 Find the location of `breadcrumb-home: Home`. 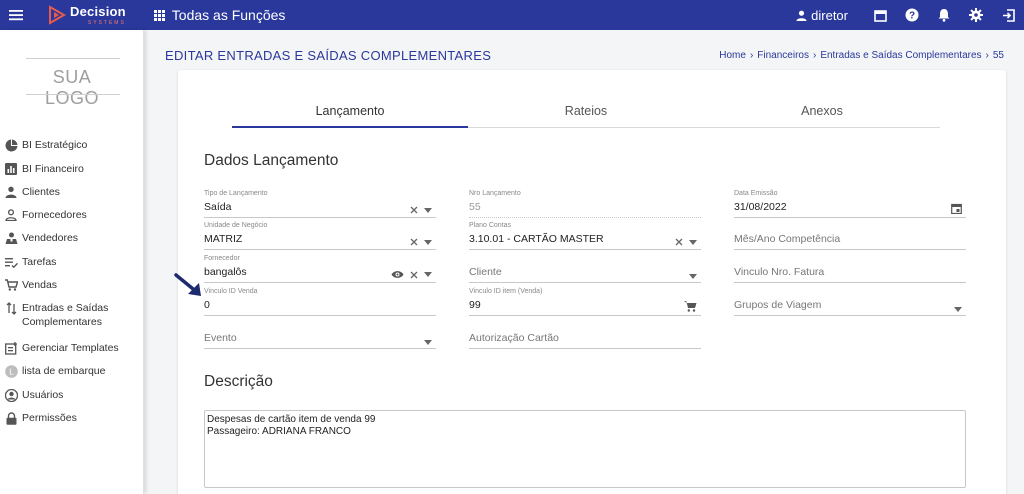

breadcrumb-home: Home is located at coordinates (732, 55).